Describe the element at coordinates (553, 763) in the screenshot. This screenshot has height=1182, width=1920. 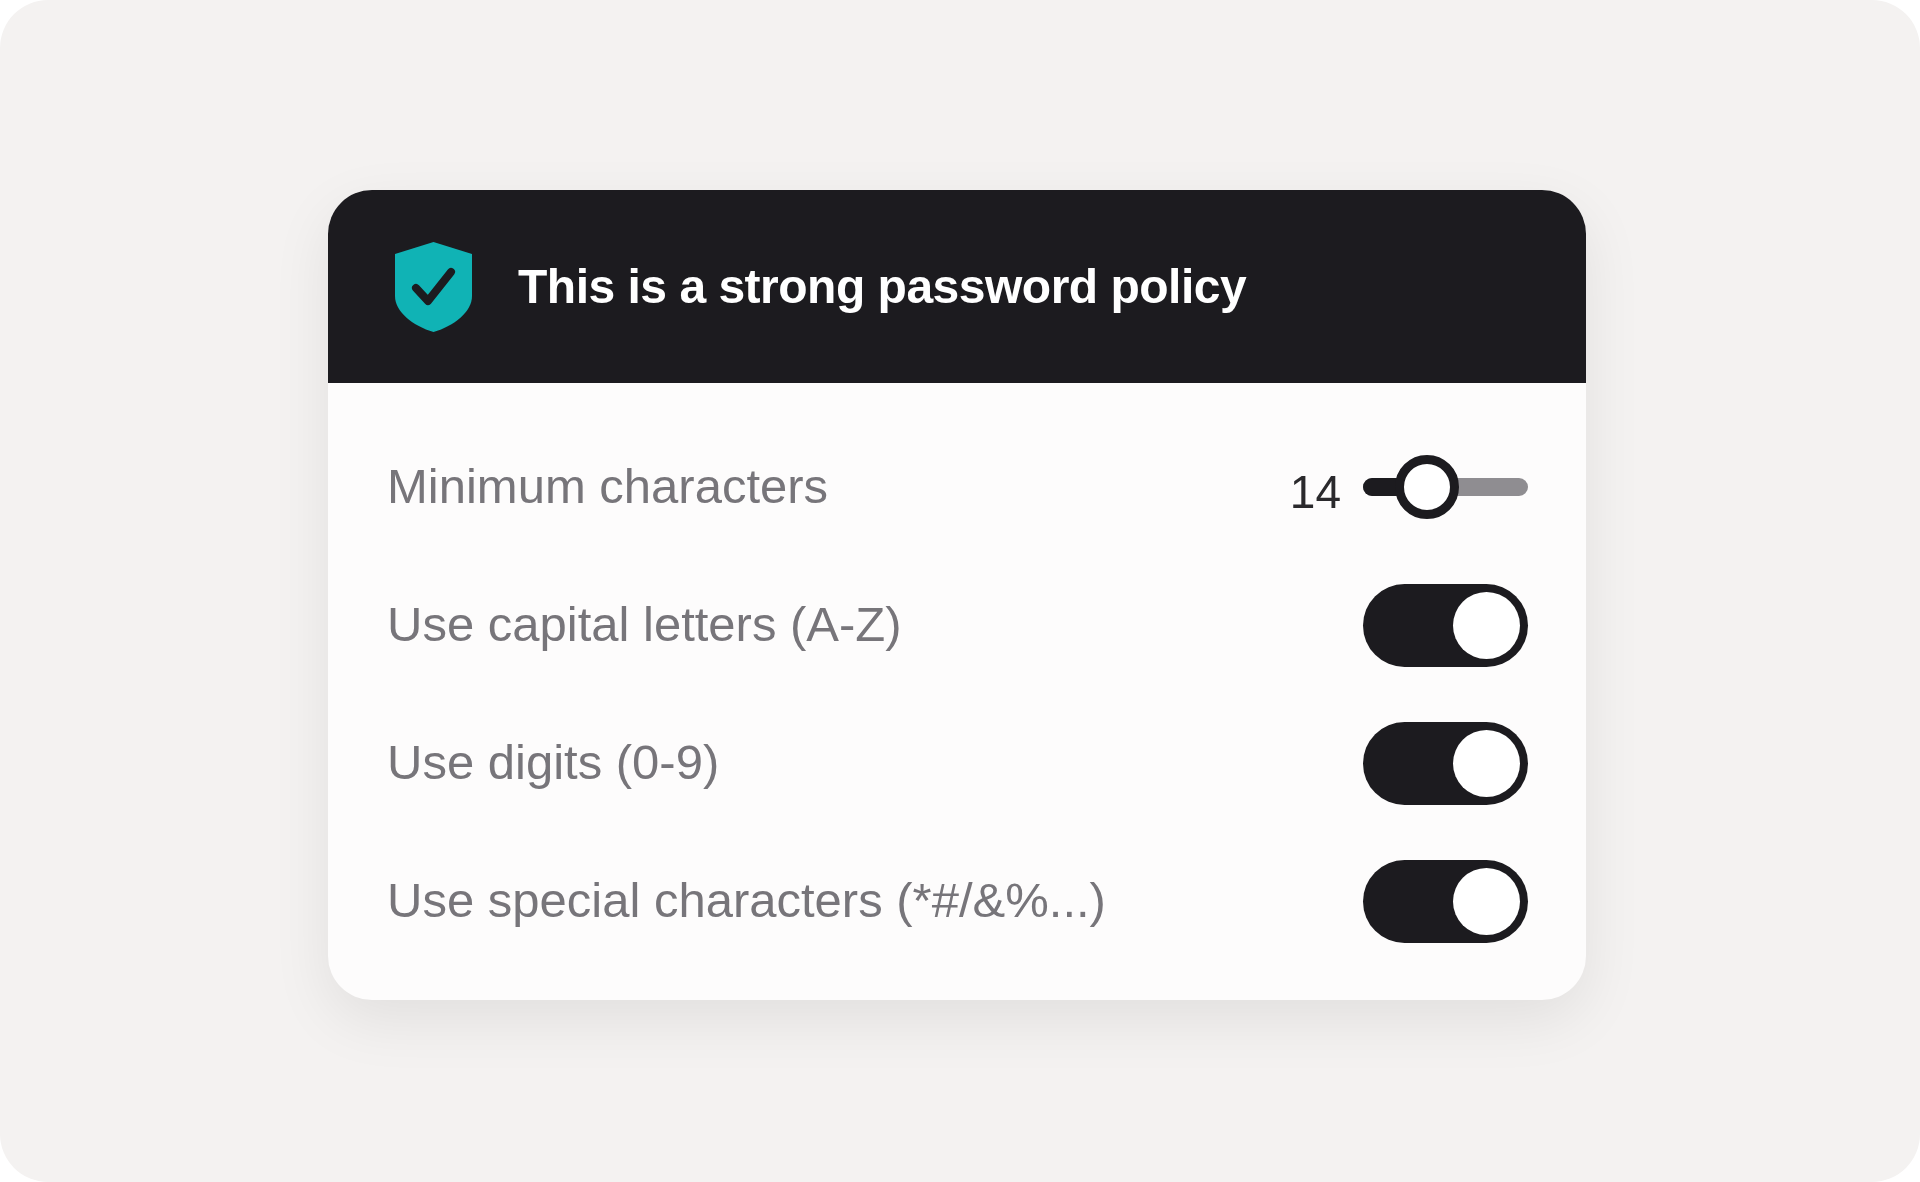
I see `setting-label: Use digits (0-9)` at that location.